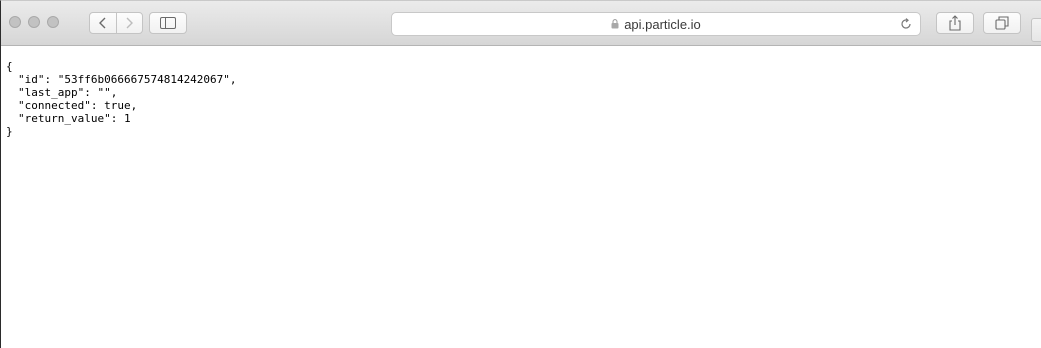  I want to click on show-all-tabs-button, so click(1002, 23).